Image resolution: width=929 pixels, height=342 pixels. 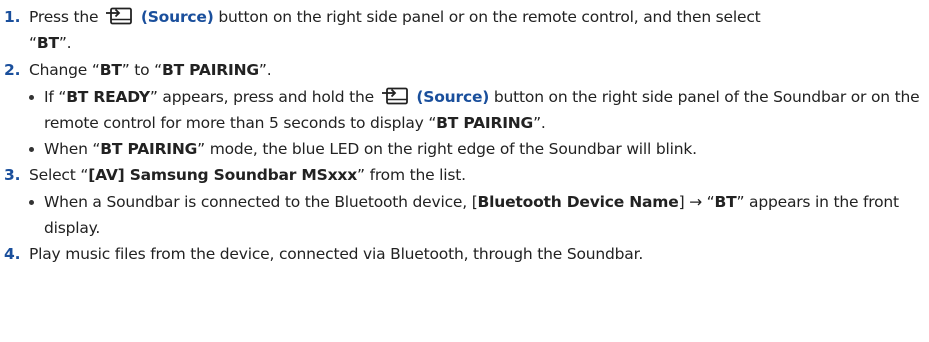 I want to click on step-text: Press the, so click(x=64, y=17).